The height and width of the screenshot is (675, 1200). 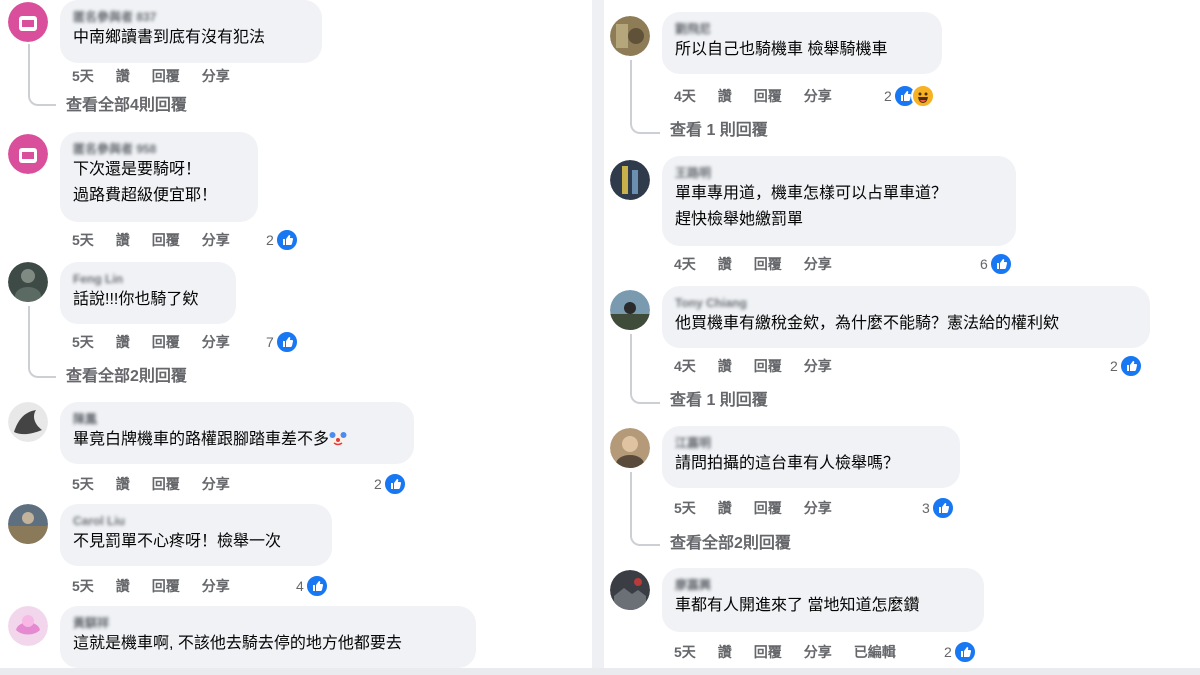 I want to click on commenter-name: 劉飛尼, so click(x=802, y=29).